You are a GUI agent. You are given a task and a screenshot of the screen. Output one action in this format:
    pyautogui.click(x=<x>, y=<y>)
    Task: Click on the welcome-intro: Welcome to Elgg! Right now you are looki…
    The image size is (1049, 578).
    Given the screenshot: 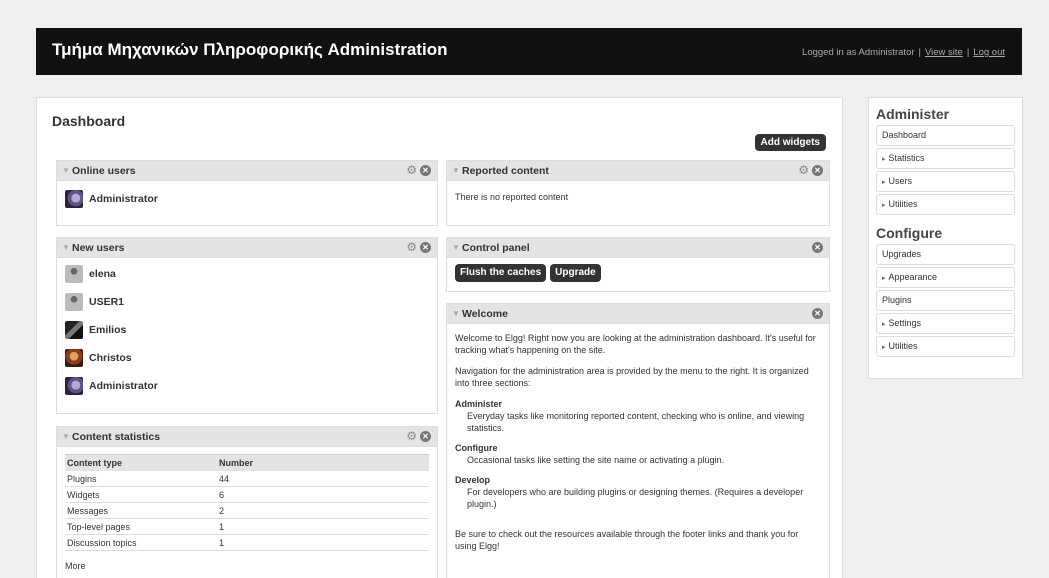 What is the action you would take?
    pyautogui.click(x=635, y=344)
    